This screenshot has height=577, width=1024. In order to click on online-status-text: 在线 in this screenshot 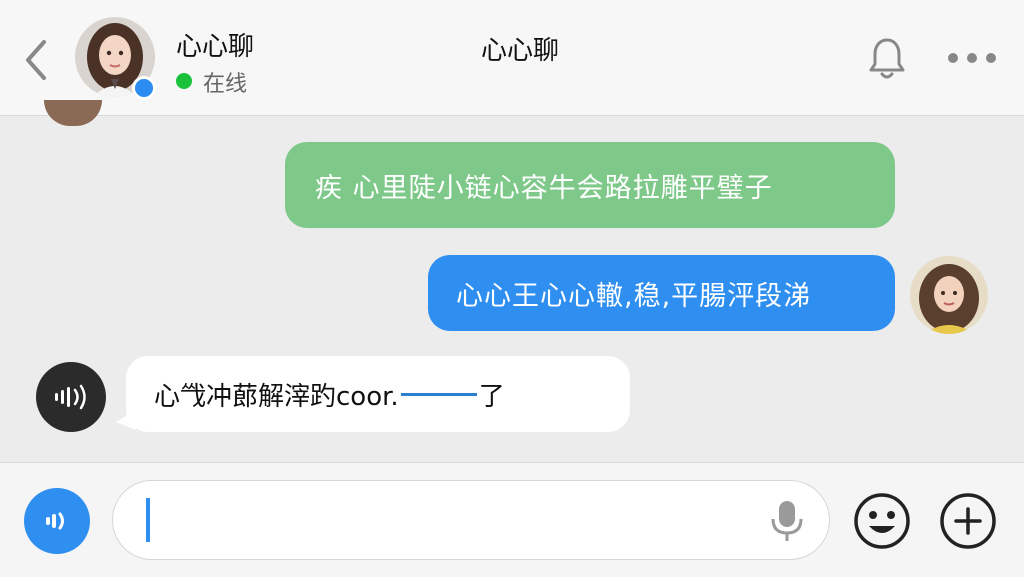, I will do `click(225, 84)`.